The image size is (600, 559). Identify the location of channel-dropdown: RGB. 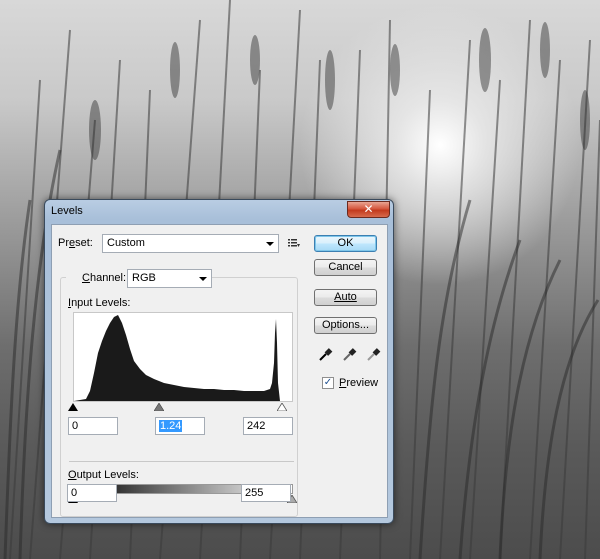
(169, 278).